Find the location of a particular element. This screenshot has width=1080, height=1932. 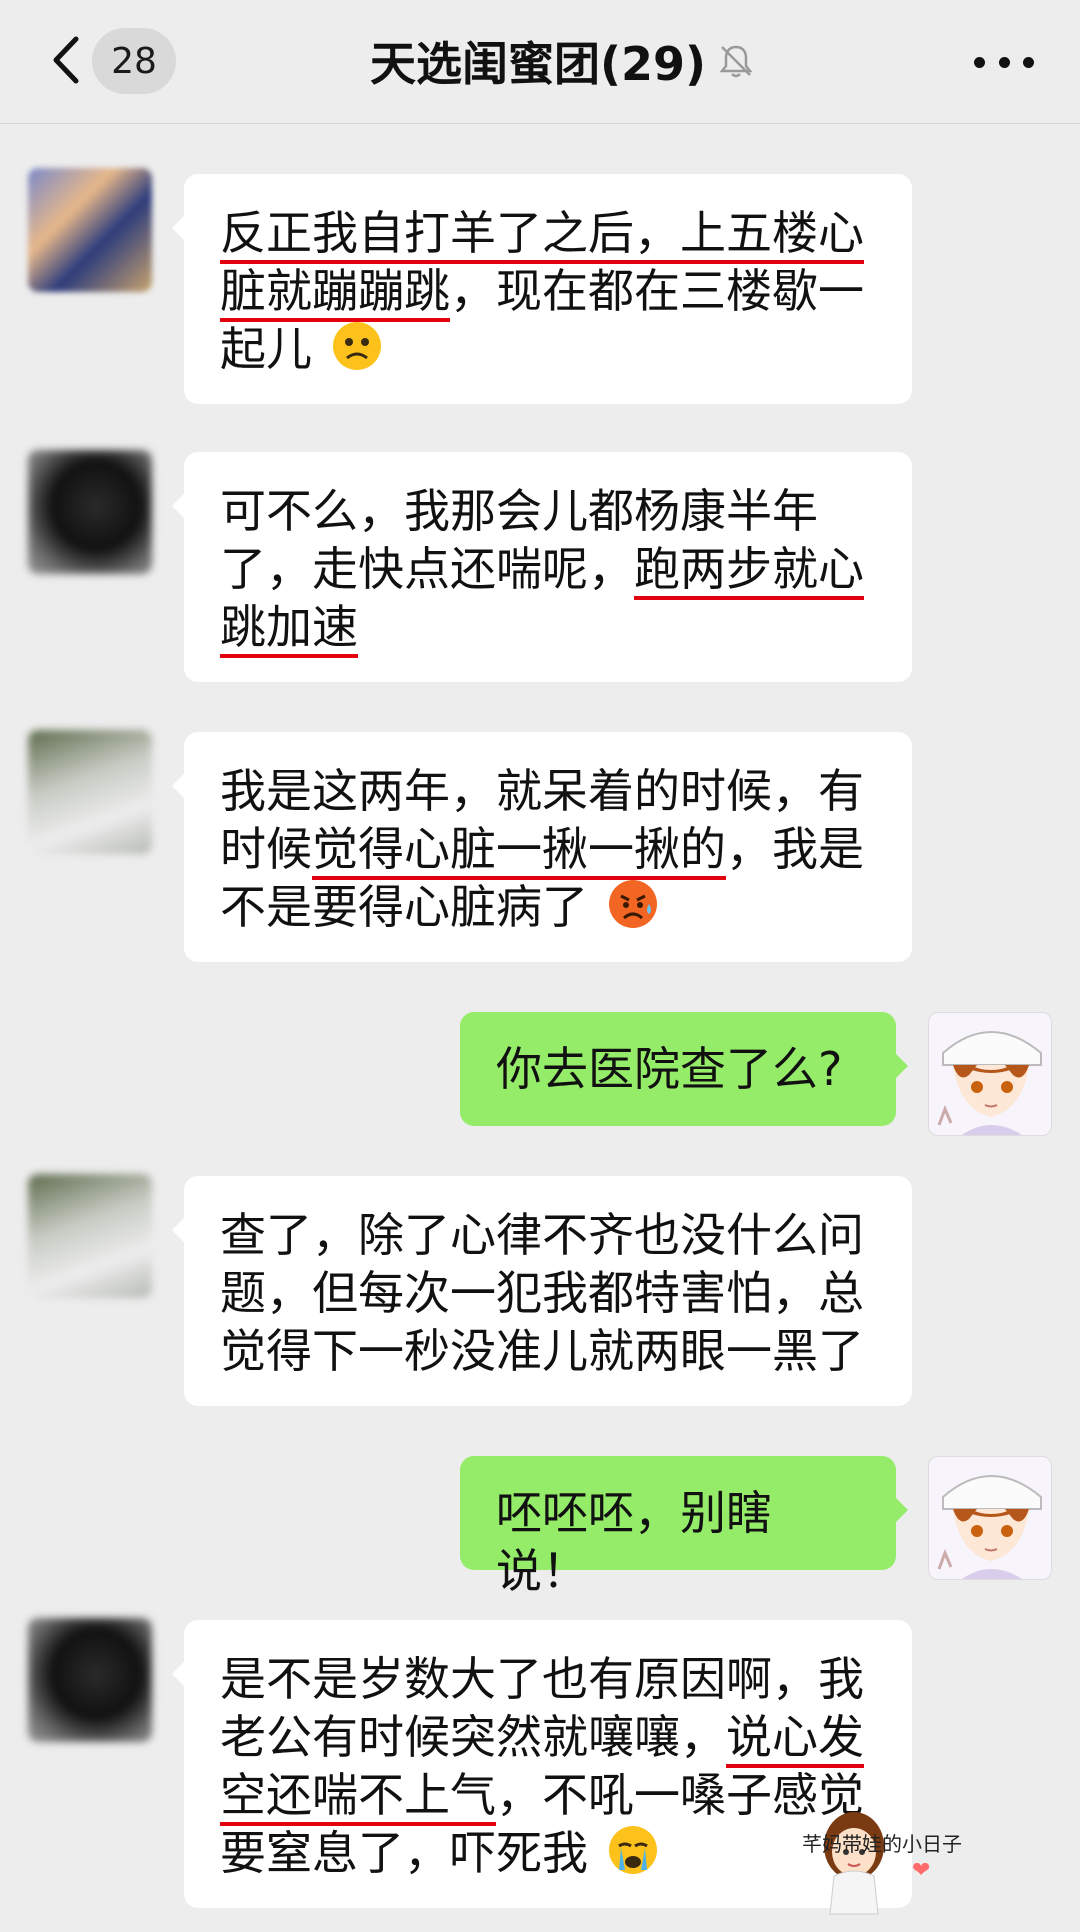

message-bubble: 反正我自打羊了之后，上五楼心脏就蹦蹦跳，现在都在三楼歇一起儿 is located at coordinates (542, 289).